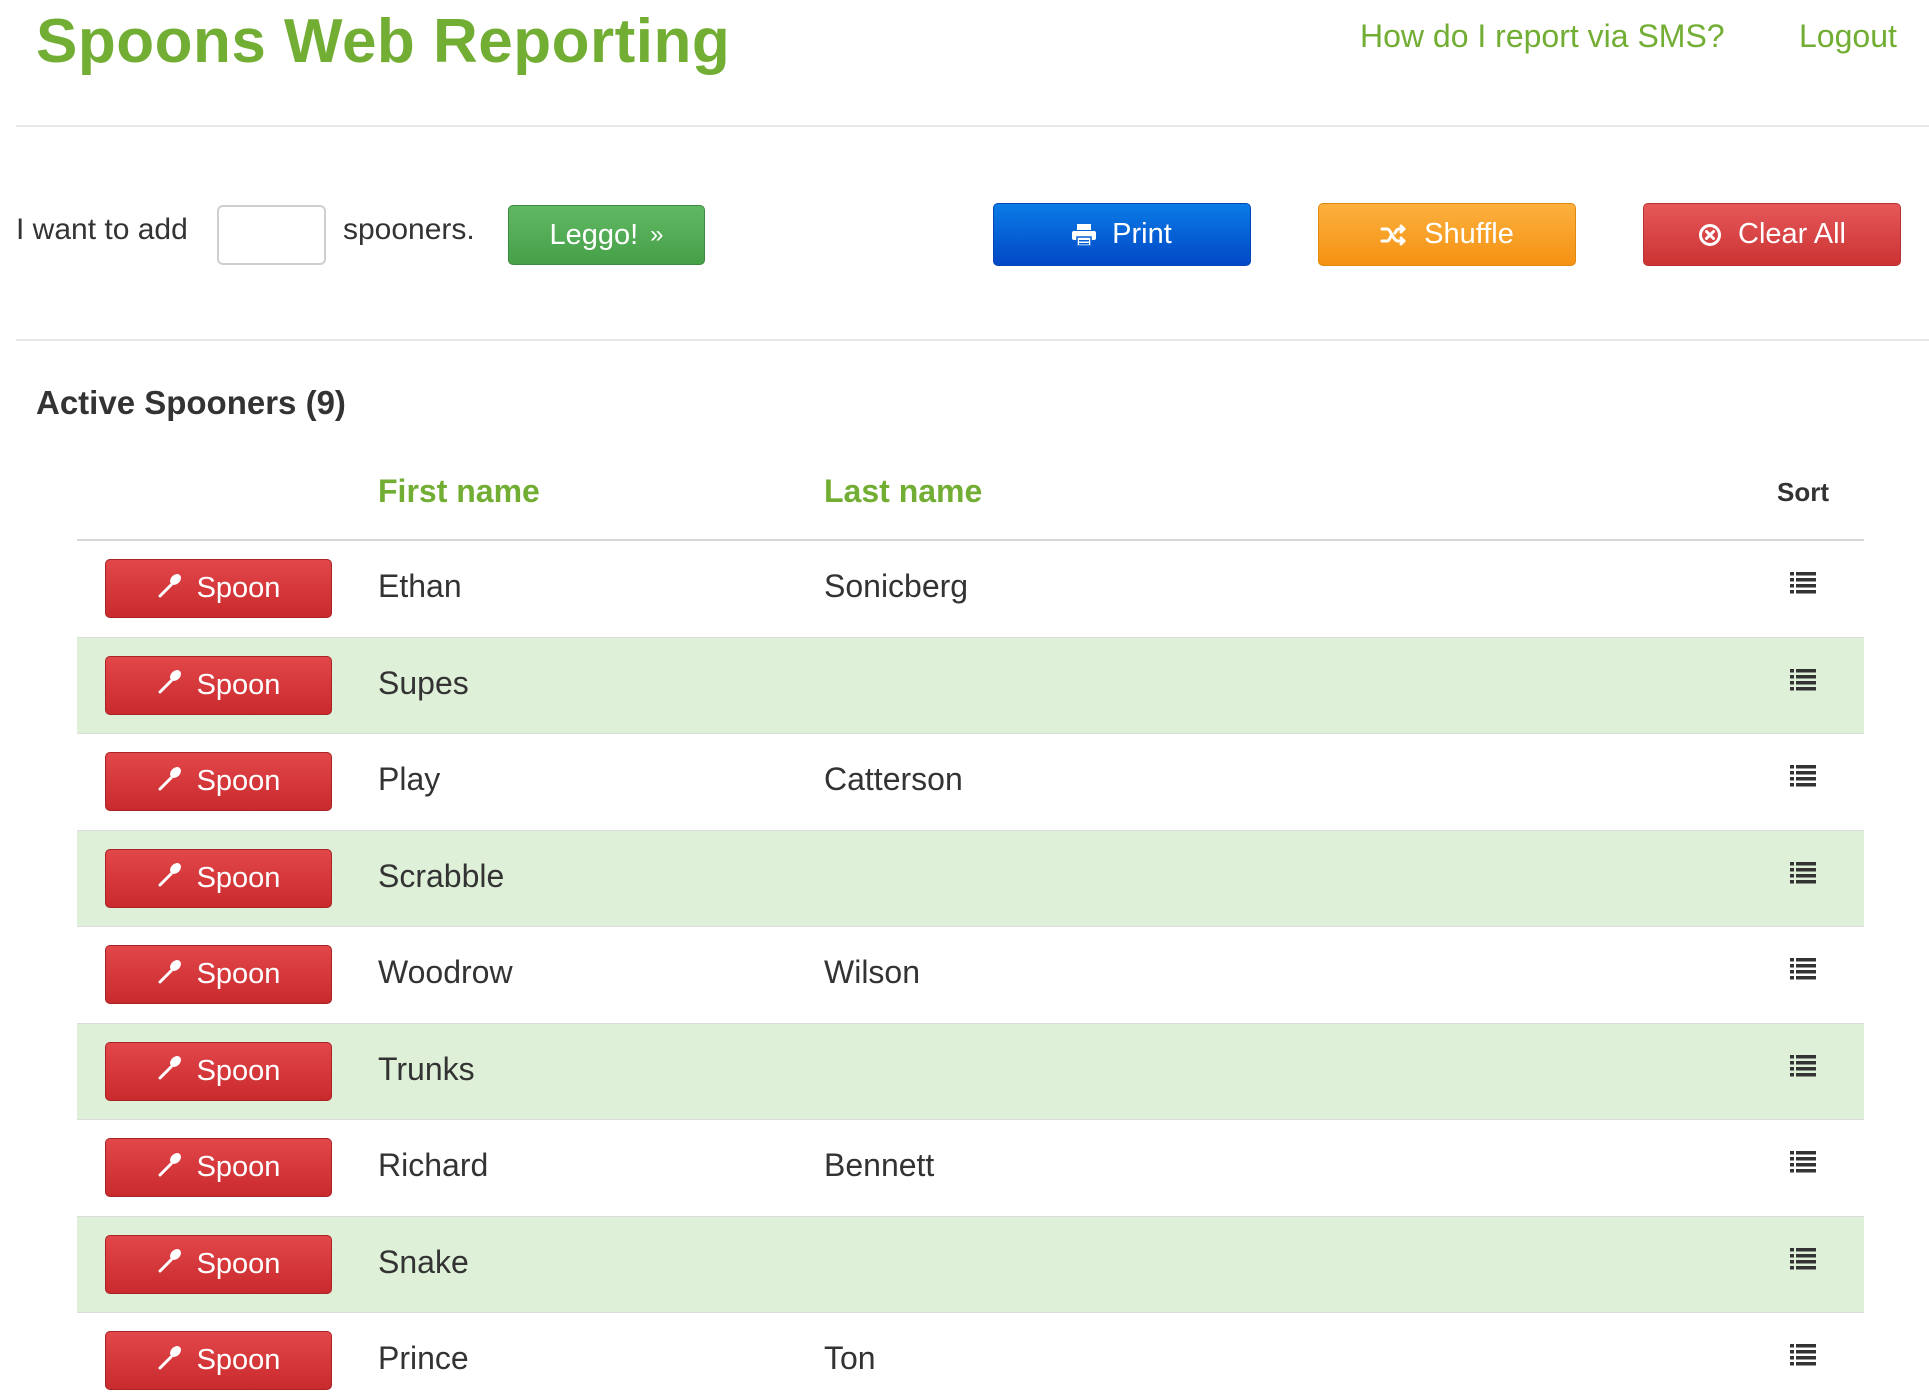 The height and width of the screenshot is (1394, 1929). What do you see at coordinates (271, 235) in the screenshot?
I see `spooner-count-input` at bounding box center [271, 235].